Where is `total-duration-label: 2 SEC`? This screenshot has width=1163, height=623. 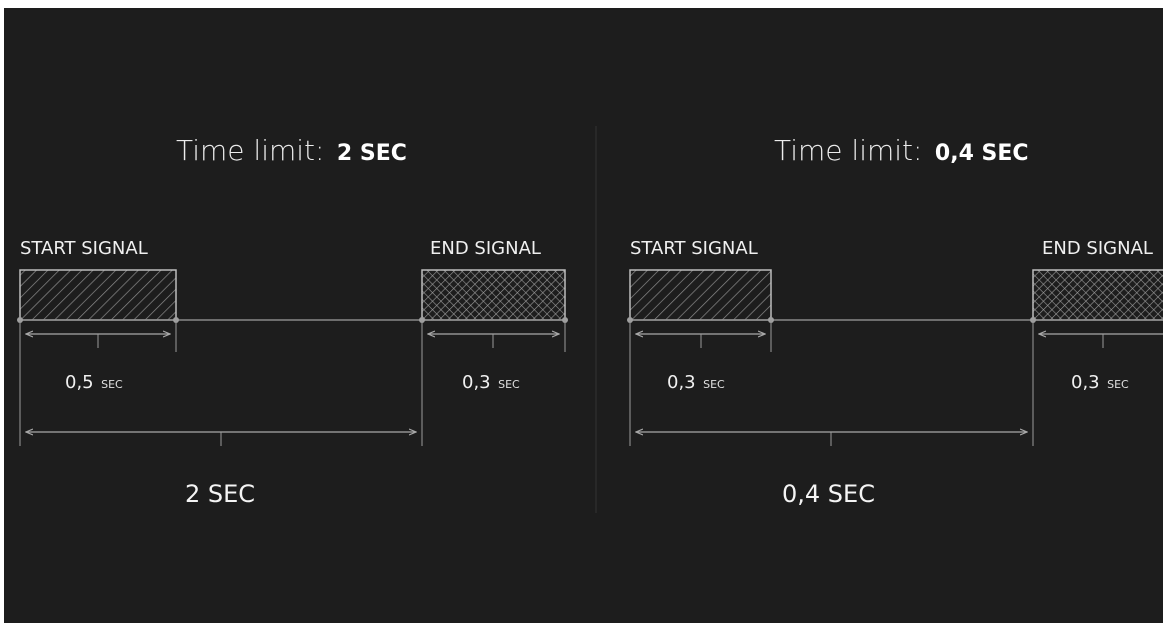
total-duration-label: 2 SEC is located at coordinates (220, 494).